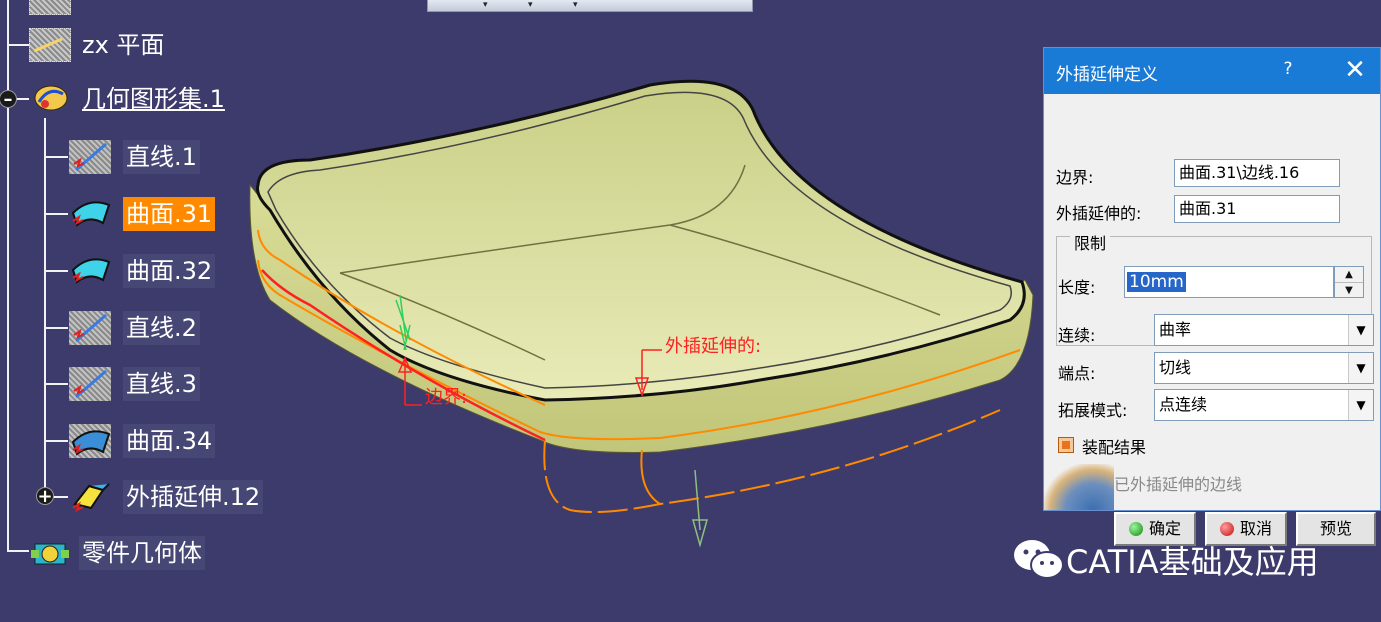 This screenshot has height=622, width=1381. Describe the element at coordinates (1349, 290) in the screenshot. I see `spin-down-icon: ▼` at that location.